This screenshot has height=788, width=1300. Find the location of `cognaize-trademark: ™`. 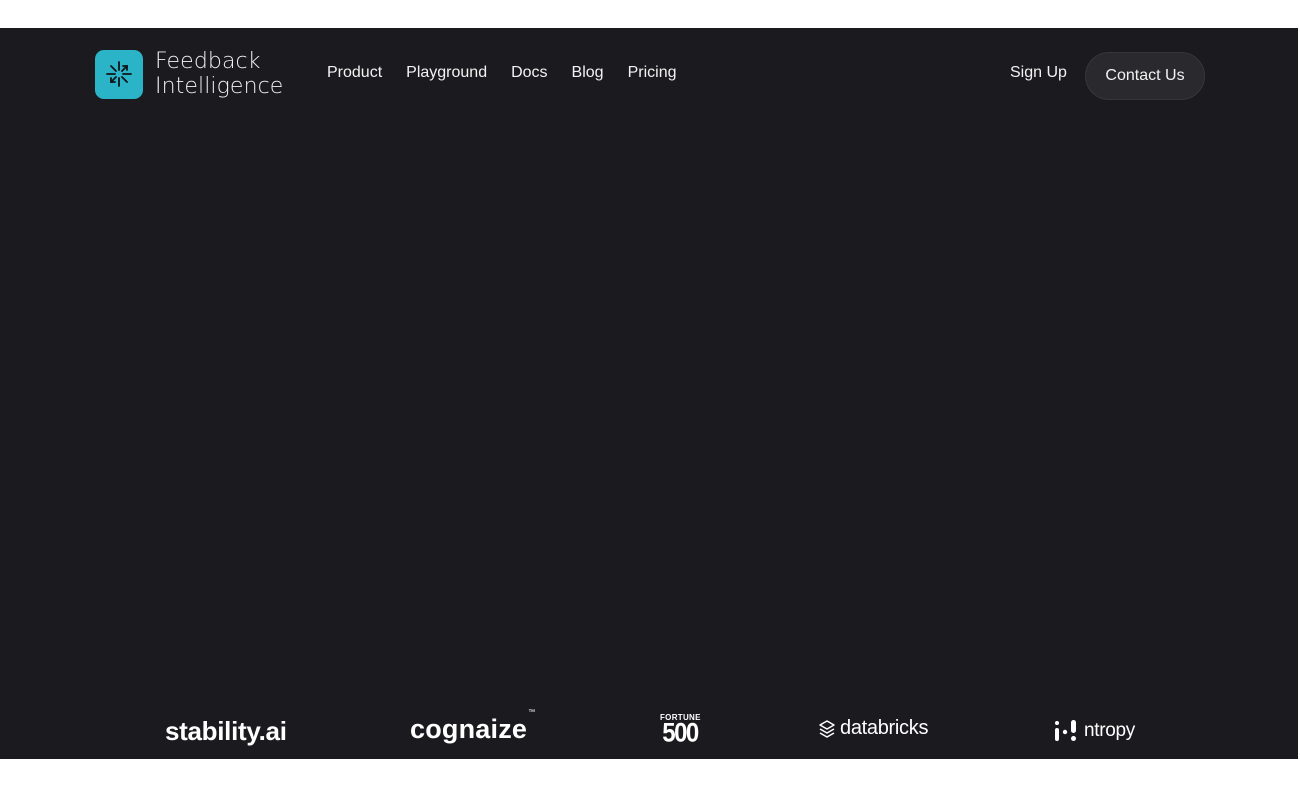

cognaize-trademark: ™ is located at coordinates (532, 712).